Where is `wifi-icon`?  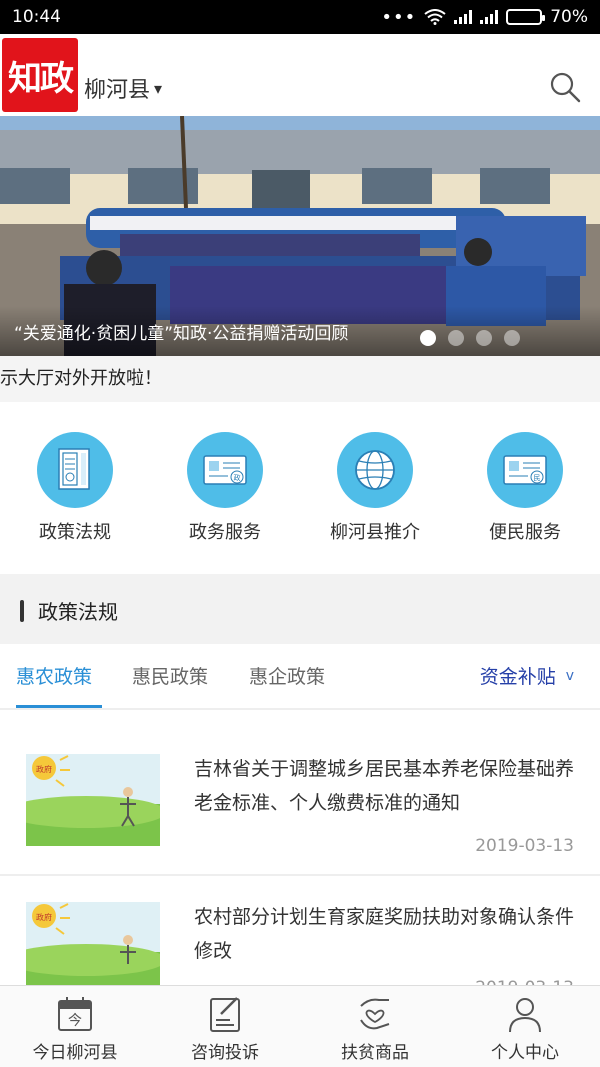 wifi-icon is located at coordinates (435, 17).